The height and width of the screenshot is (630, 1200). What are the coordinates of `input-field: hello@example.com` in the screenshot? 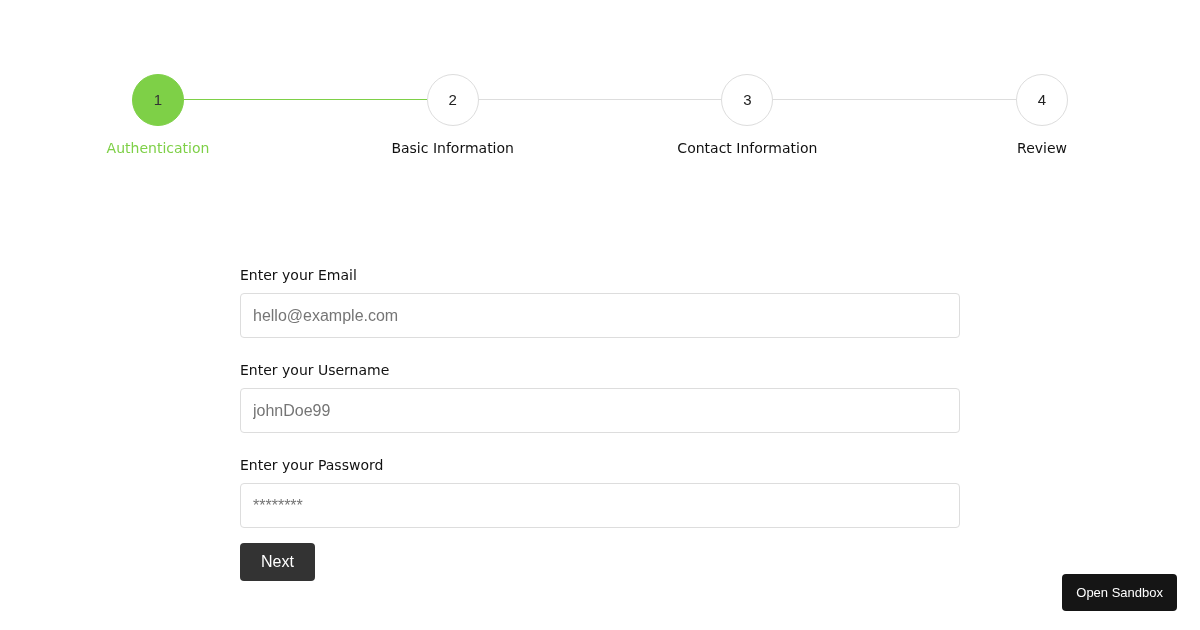 It's located at (600, 315).